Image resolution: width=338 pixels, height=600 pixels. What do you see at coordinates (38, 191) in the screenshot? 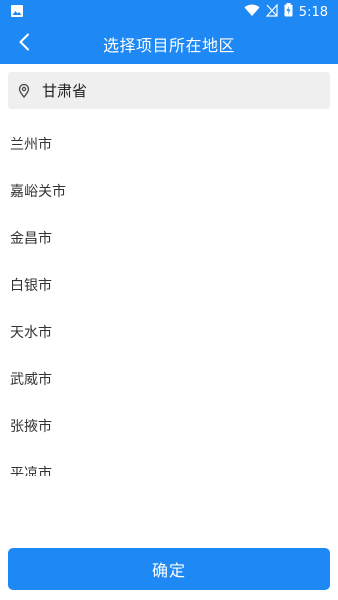
I see `city-label: 嘉峪关市` at bounding box center [38, 191].